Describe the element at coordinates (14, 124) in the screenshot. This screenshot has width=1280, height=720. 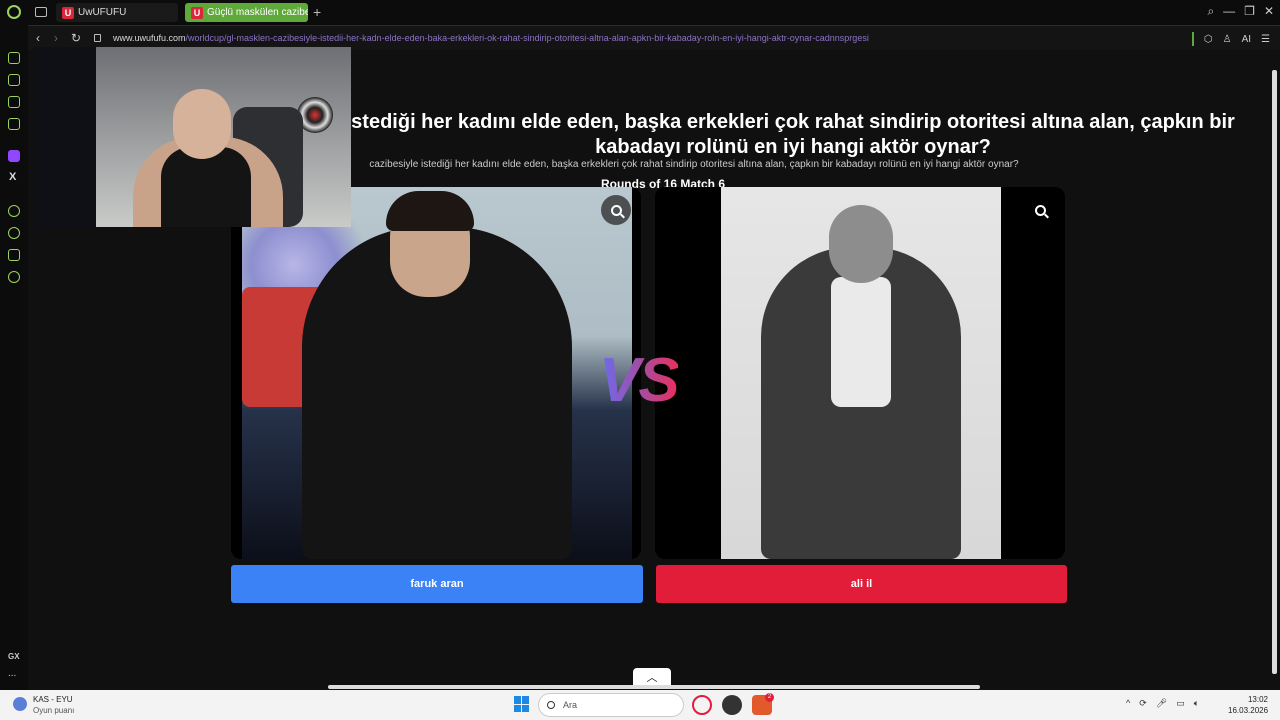
I see `messenger-icon` at that location.